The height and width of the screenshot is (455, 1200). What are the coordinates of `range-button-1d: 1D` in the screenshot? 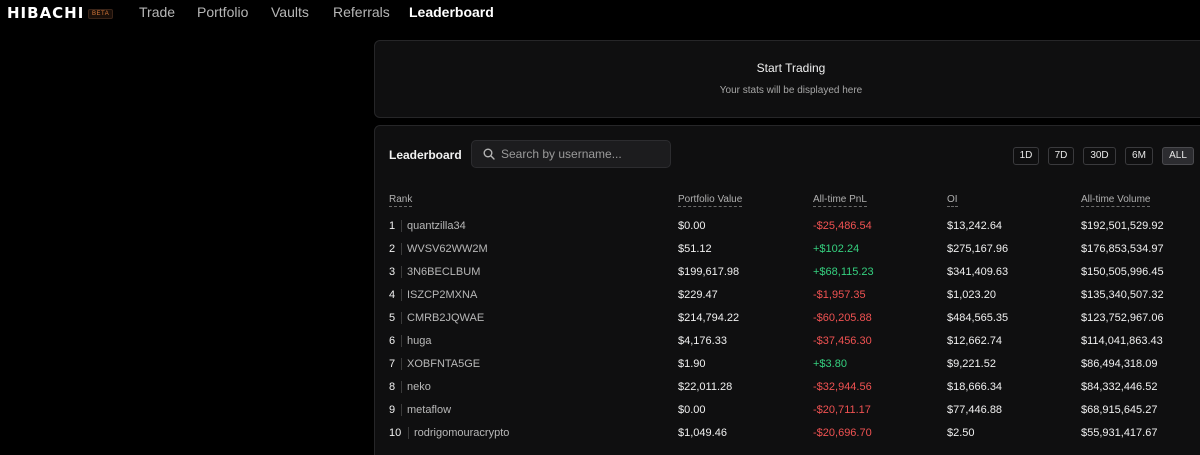 It's located at (1026, 156).